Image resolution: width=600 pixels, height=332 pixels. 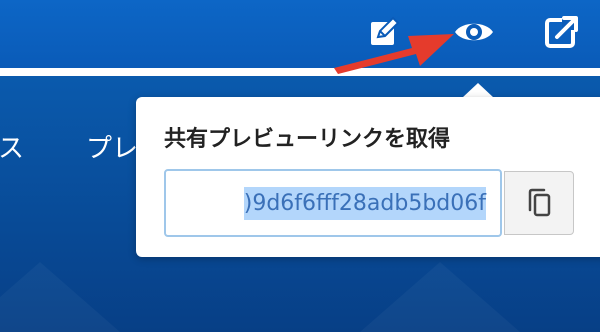 What do you see at coordinates (478, 90) in the screenshot?
I see `popover-arrow` at bounding box center [478, 90].